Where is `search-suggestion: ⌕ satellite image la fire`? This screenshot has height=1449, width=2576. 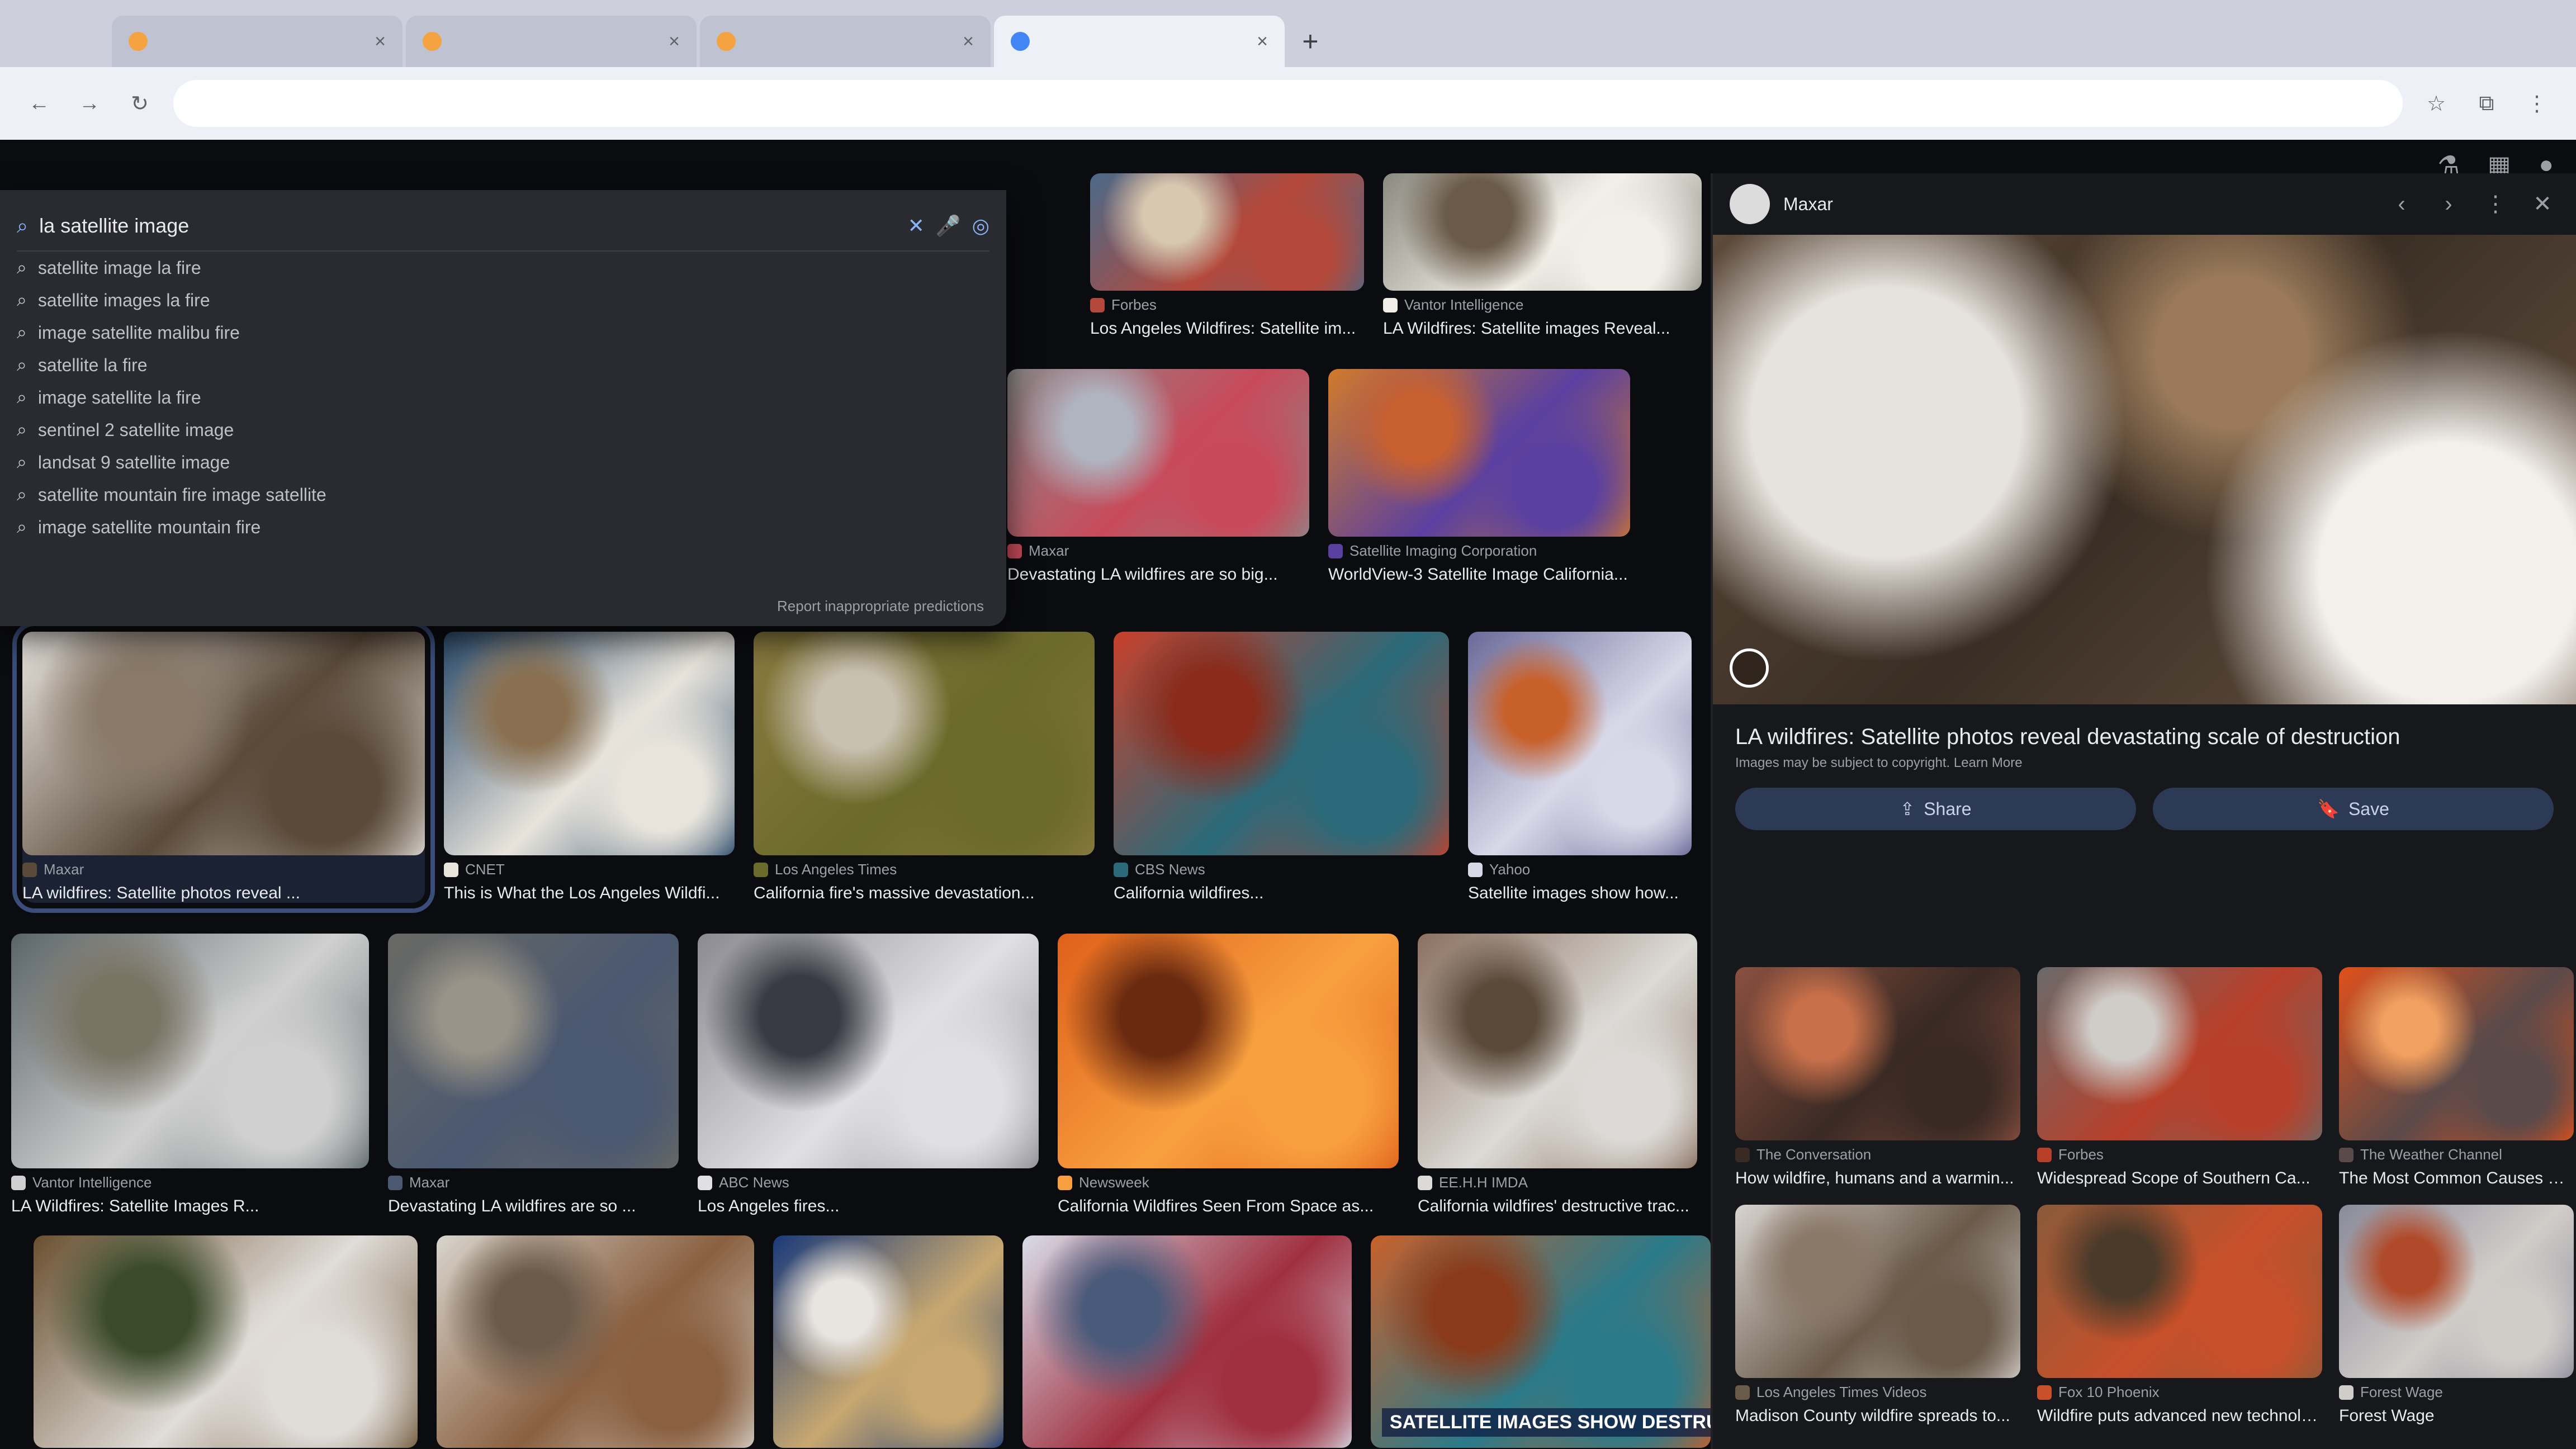 search-suggestion: ⌕ satellite image la fire is located at coordinates (503, 268).